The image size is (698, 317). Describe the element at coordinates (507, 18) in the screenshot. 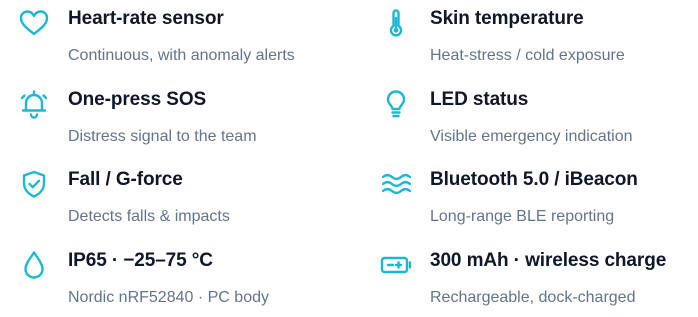

I see `feature-title: Skin temperature` at that location.